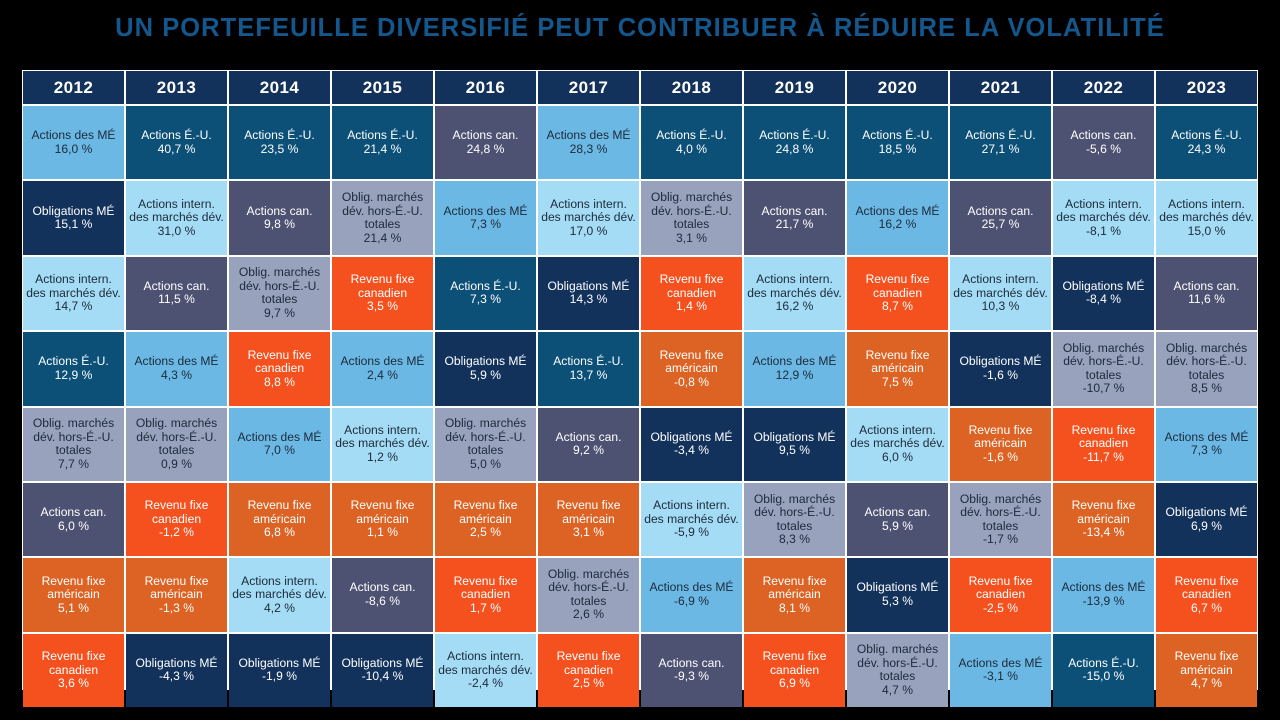  Describe the element at coordinates (485, 683) in the screenshot. I see `quilt-cell-value: -2,4 %` at that location.